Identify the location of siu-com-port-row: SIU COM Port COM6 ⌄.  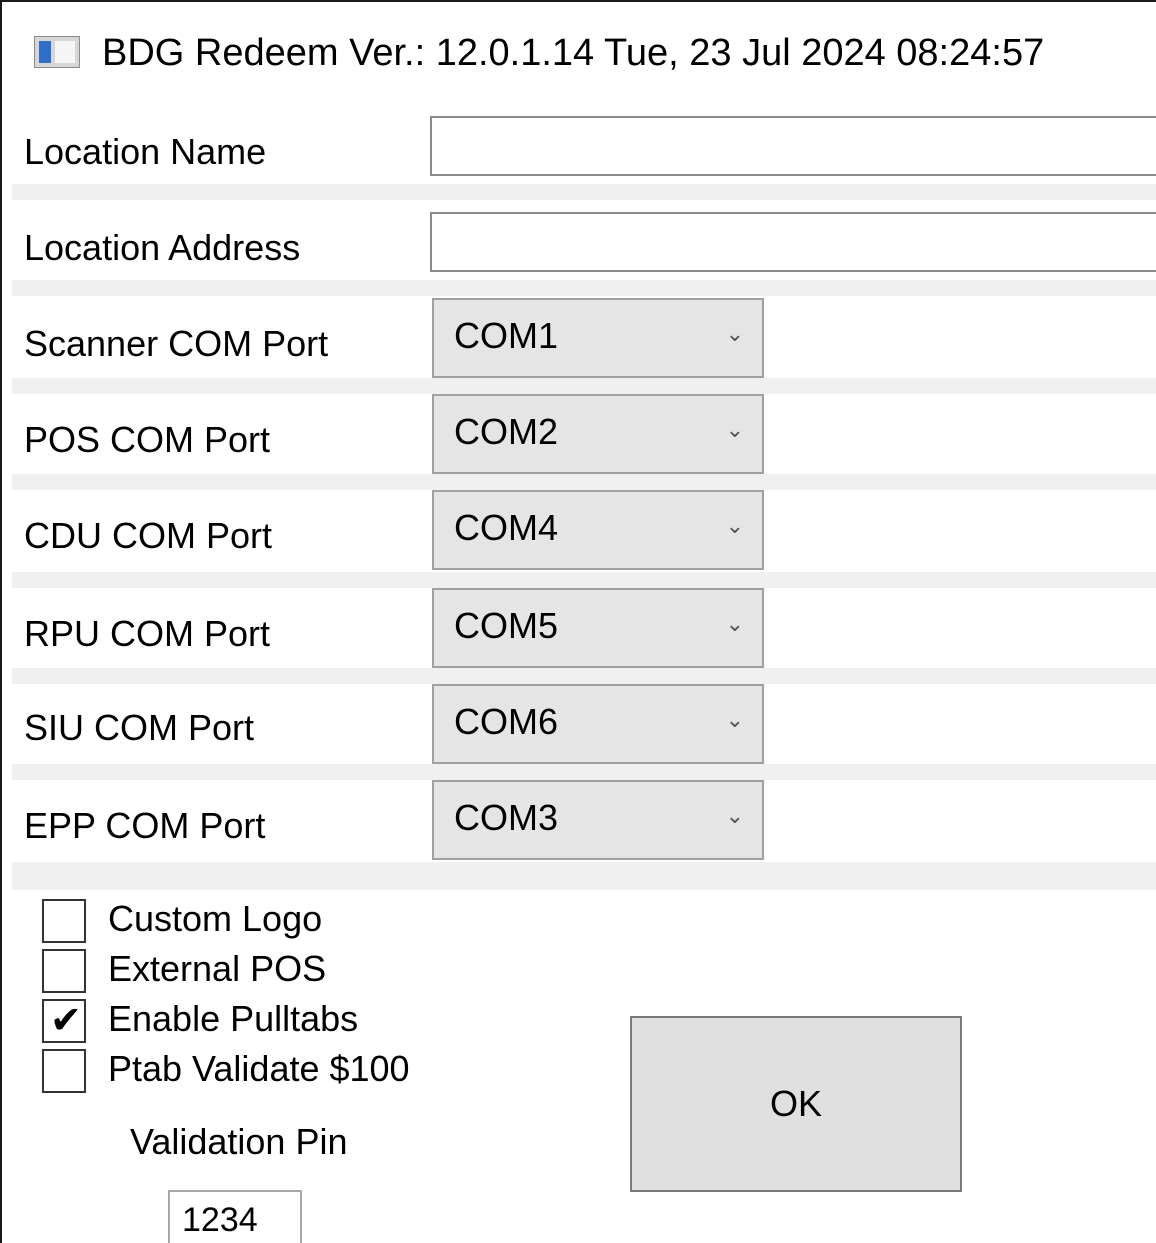
(584, 724).